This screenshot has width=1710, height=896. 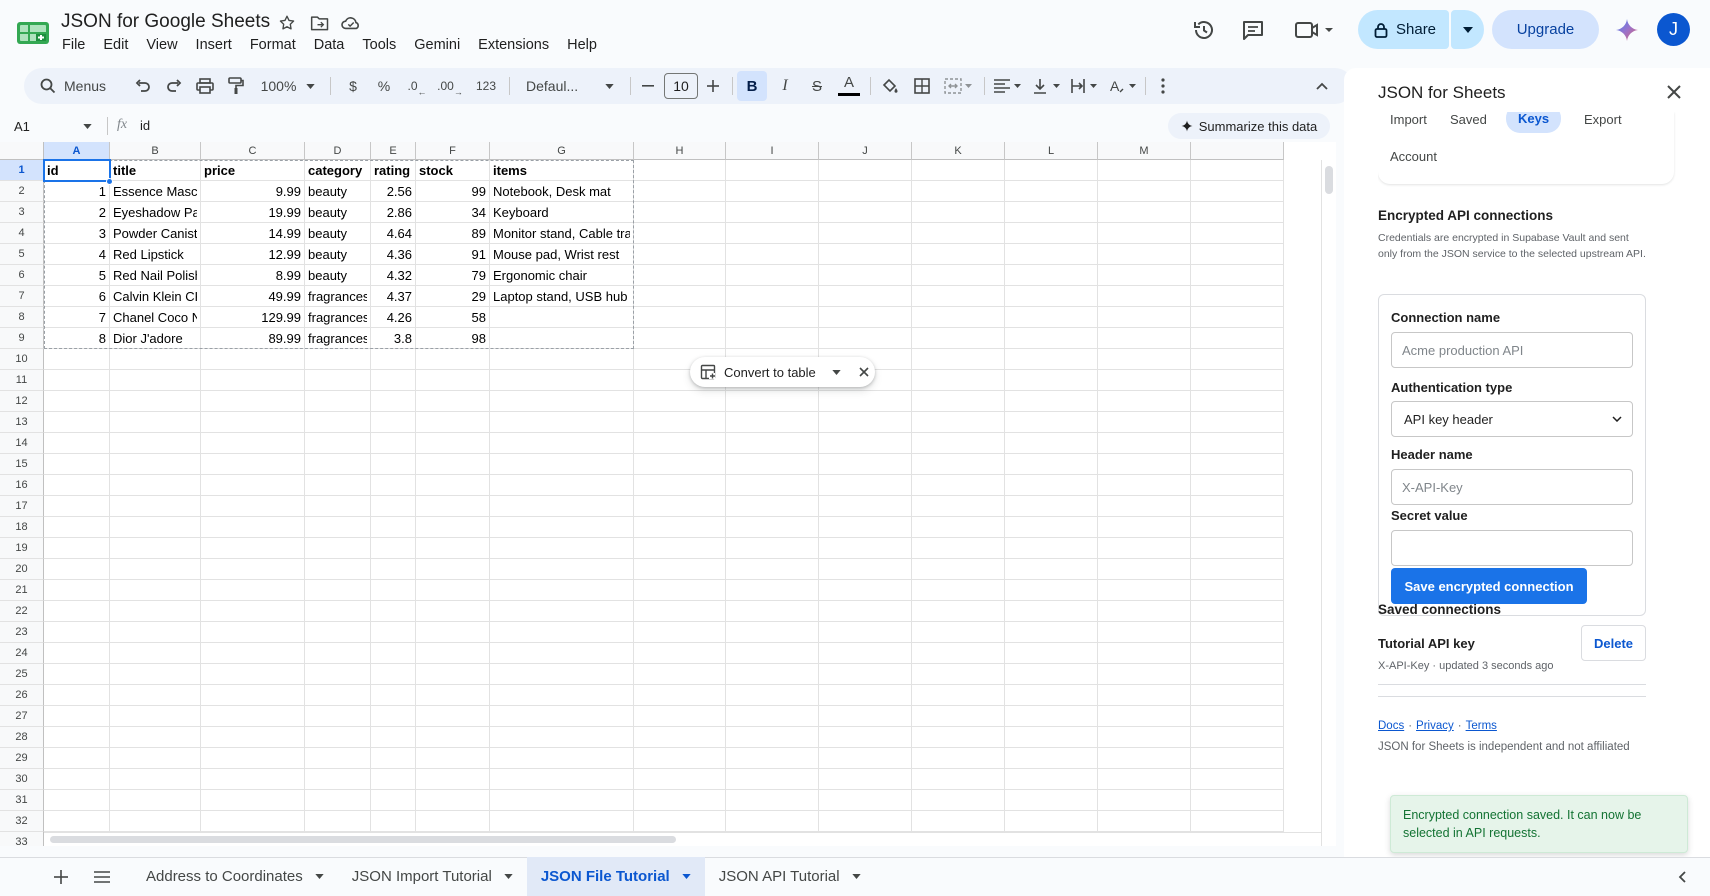 I want to click on menu-file: File, so click(x=73, y=45).